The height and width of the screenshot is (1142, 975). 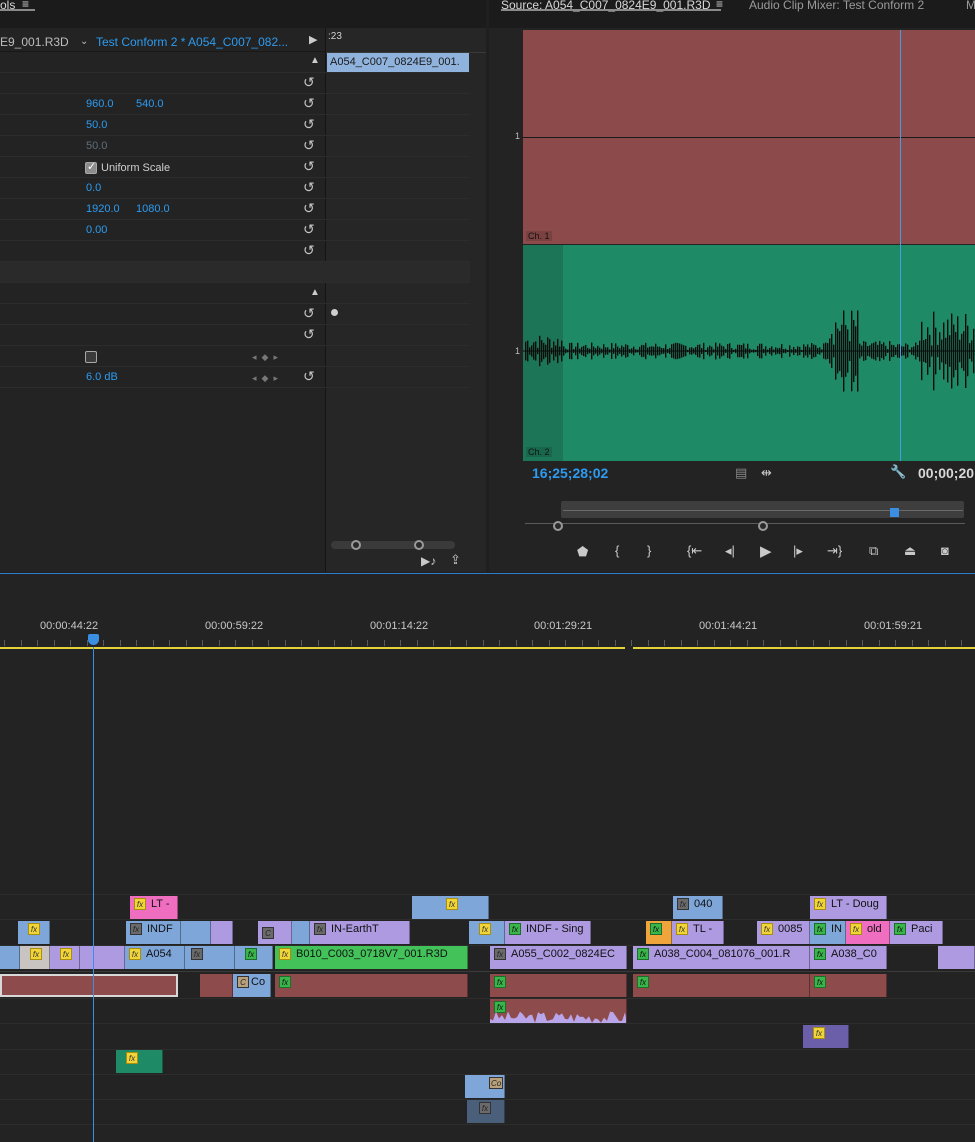 What do you see at coordinates (150, 104) in the screenshot?
I see `position-y-value: 540.0` at bounding box center [150, 104].